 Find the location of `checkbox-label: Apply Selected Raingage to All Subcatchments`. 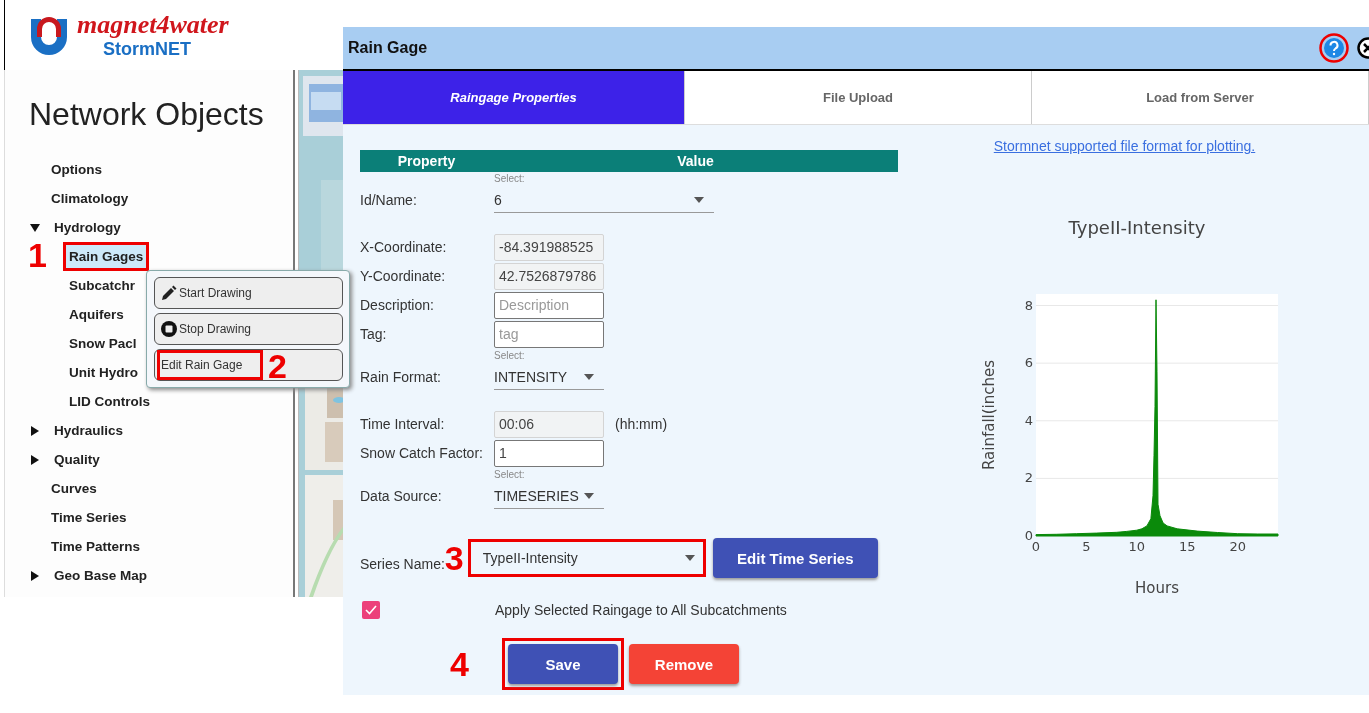

checkbox-label: Apply Selected Raingage to All Subcatchments is located at coordinates (641, 610).